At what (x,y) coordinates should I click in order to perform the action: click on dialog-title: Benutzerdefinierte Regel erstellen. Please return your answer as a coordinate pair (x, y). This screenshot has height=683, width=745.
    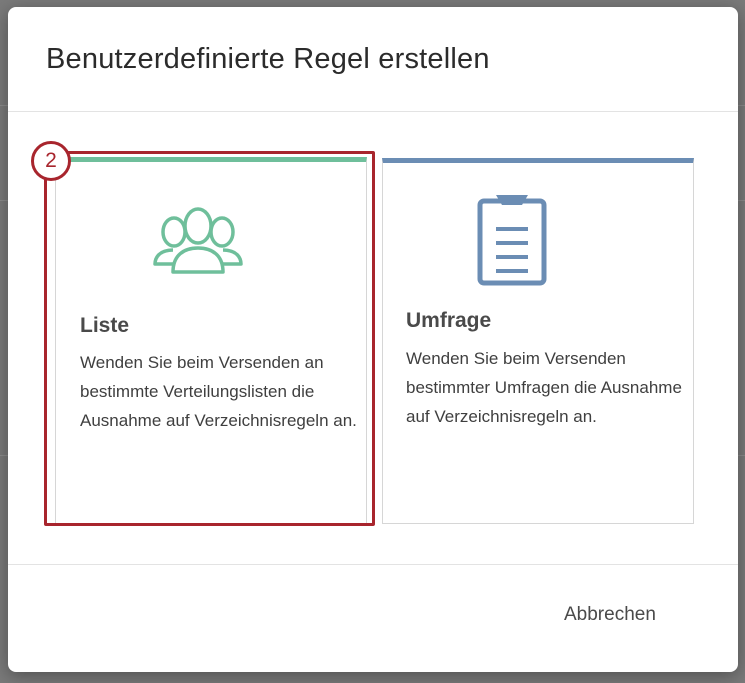
    Looking at the image, I should click on (268, 59).